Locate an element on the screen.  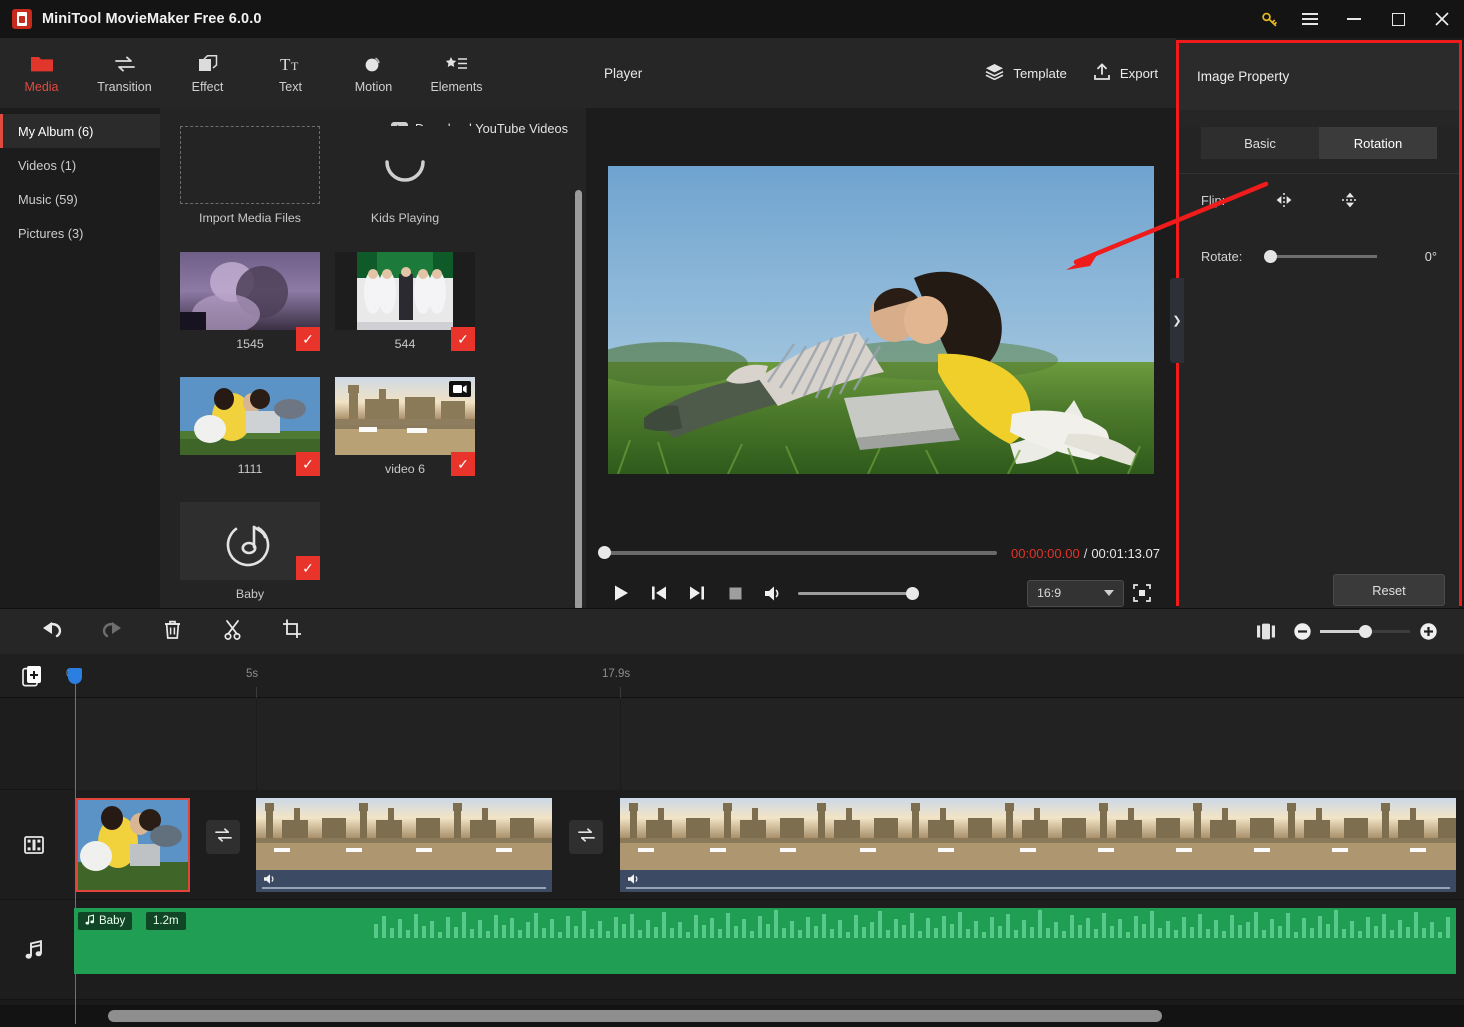
timeline-horizontal-scrollbar is located at coordinates (732, 1016).